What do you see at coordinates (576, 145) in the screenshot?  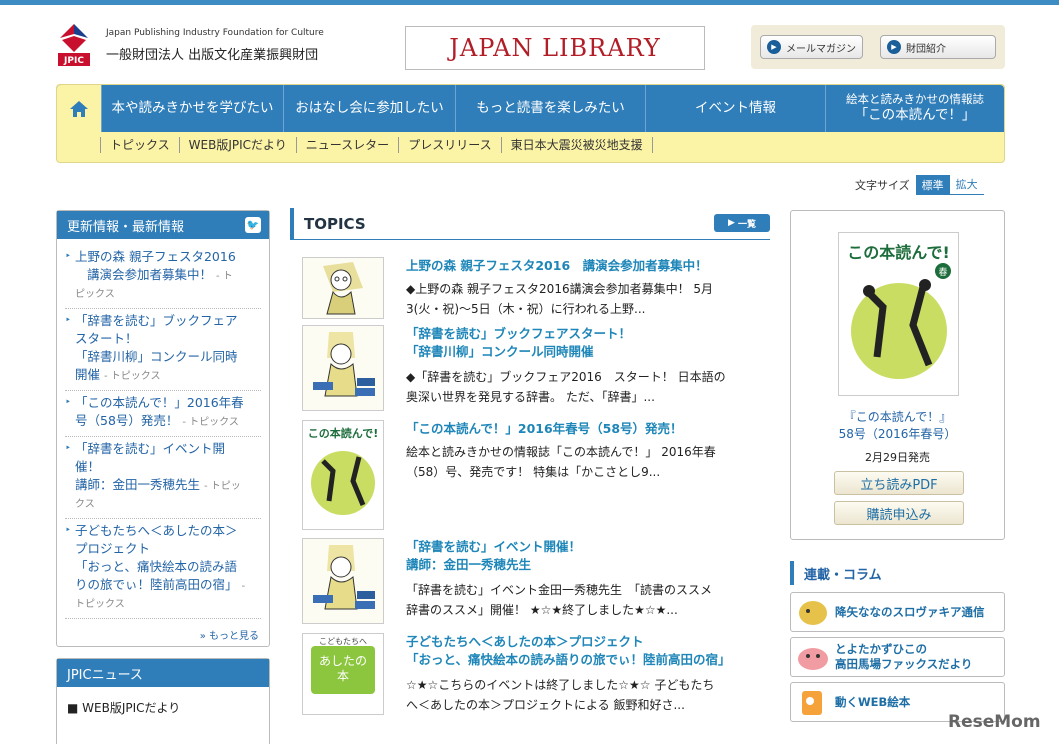 I see `subnav-disaster-support: 東日本大震災被災地支援` at bounding box center [576, 145].